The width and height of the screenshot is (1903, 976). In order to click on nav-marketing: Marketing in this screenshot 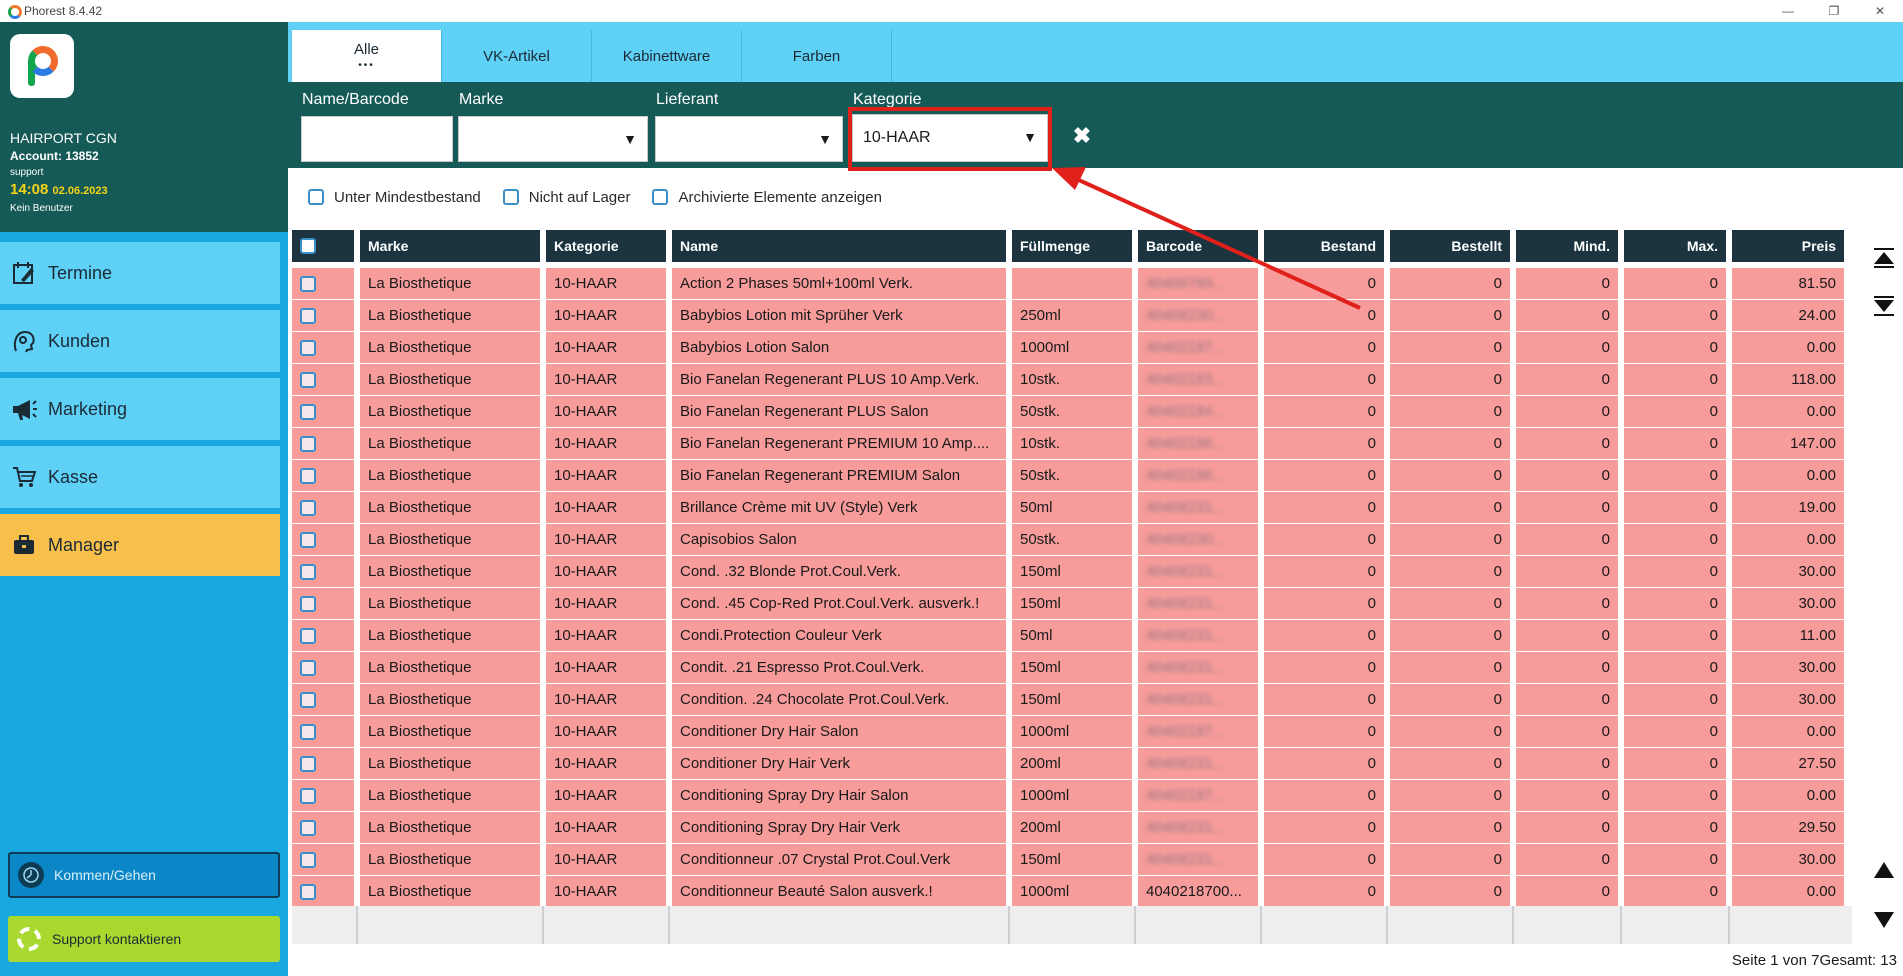, I will do `click(140, 409)`.